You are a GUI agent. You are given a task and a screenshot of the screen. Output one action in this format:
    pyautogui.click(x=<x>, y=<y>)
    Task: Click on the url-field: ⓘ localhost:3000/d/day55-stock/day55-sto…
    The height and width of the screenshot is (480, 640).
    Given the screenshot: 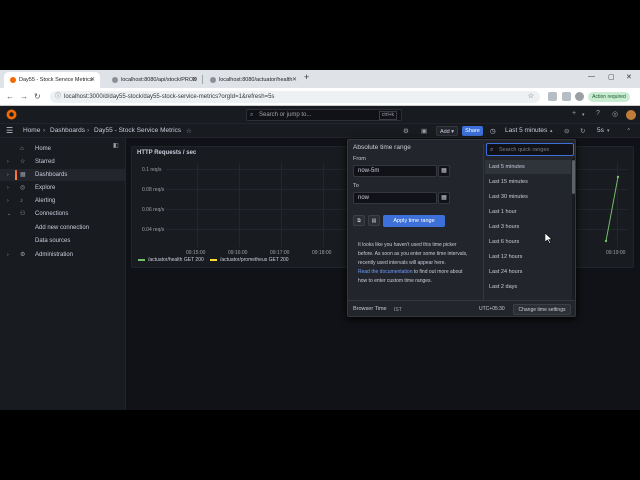 What is the action you would take?
    pyautogui.click(x=295, y=97)
    